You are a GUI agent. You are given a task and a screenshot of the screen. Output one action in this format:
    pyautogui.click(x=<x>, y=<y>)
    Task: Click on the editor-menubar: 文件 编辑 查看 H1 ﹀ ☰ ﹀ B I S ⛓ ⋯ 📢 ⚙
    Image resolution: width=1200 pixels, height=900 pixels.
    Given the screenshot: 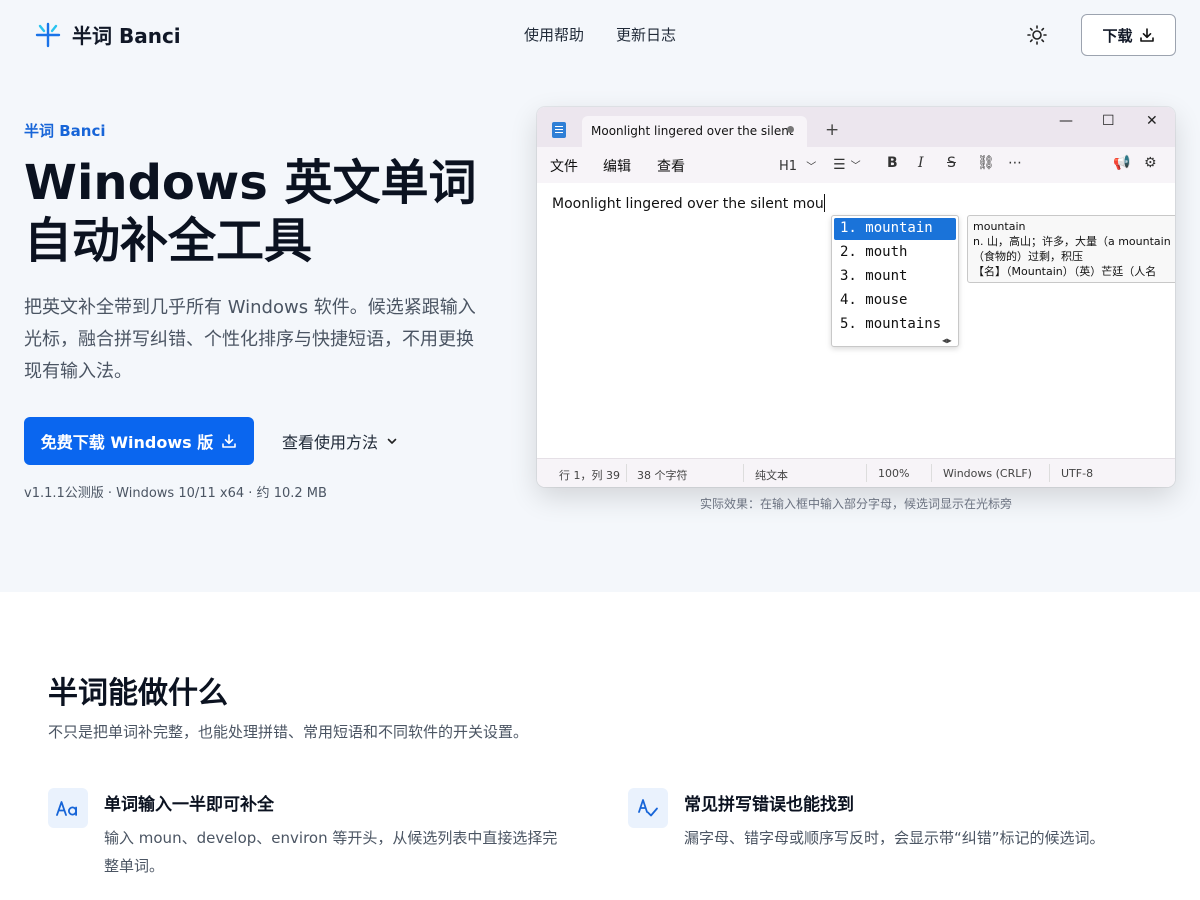 What is the action you would take?
    pyautogui.click(x=856, y=165)
    